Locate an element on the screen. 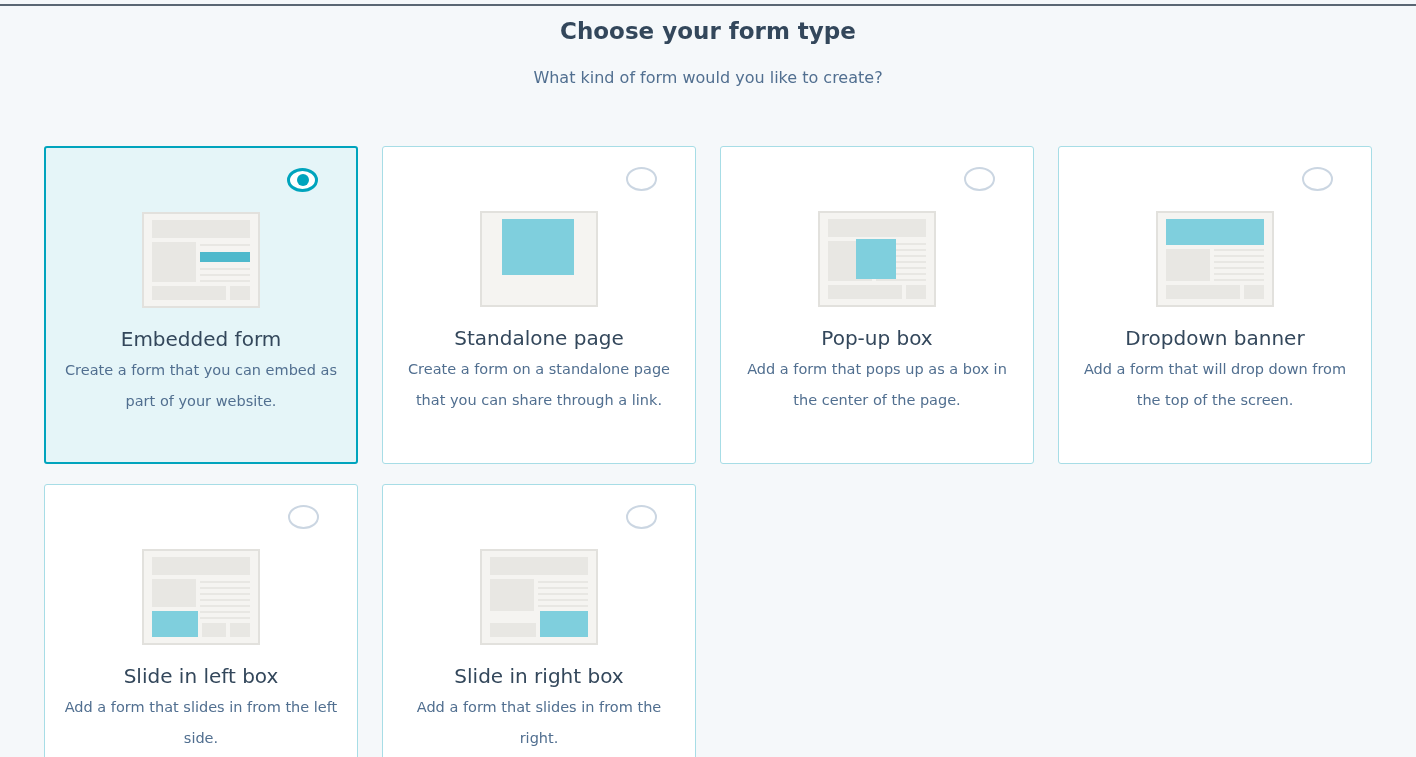 The image size is (1416, 757). page-title: Choose your form type is located at coordinates (708, 32).